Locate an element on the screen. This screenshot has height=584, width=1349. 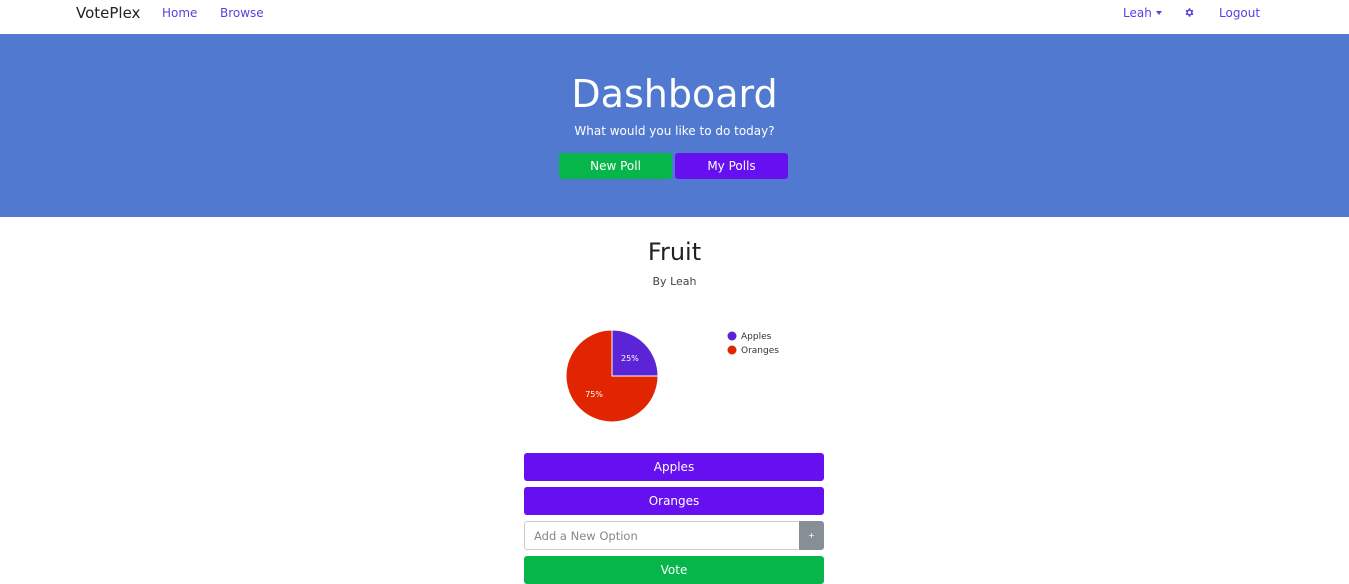
legend-swatch-oranges is located at coordinates (732, 350).